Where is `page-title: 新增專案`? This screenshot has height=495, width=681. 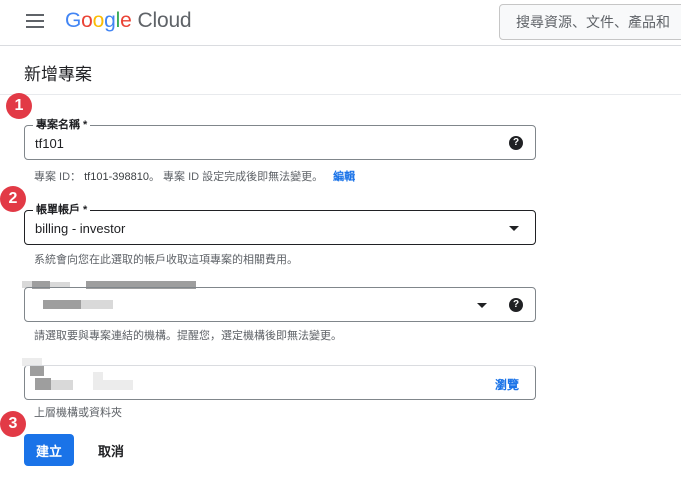 page-title: 新增專案 is located at coordinates (58, 74).